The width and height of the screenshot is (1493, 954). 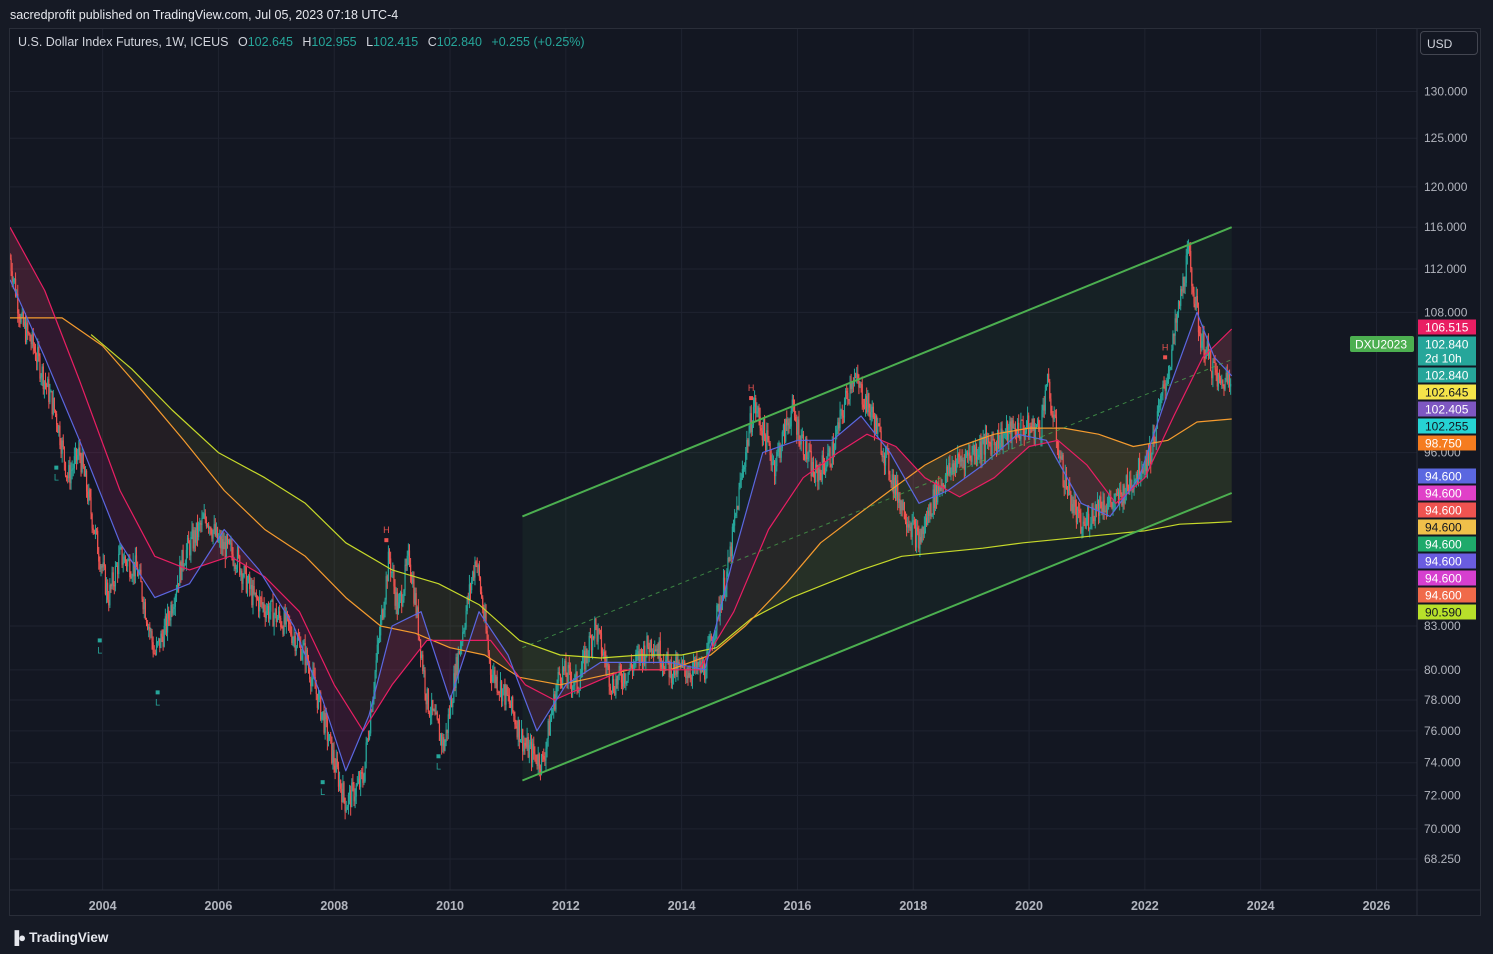 I want to click on tradingview-logo: ▐● TradingView, so click(x=59, y=937).